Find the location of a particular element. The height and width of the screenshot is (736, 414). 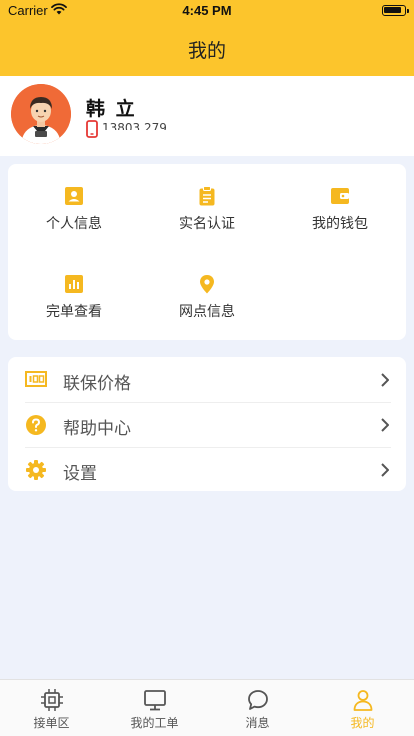

person-card-icon is located at coordinates (74, 196).